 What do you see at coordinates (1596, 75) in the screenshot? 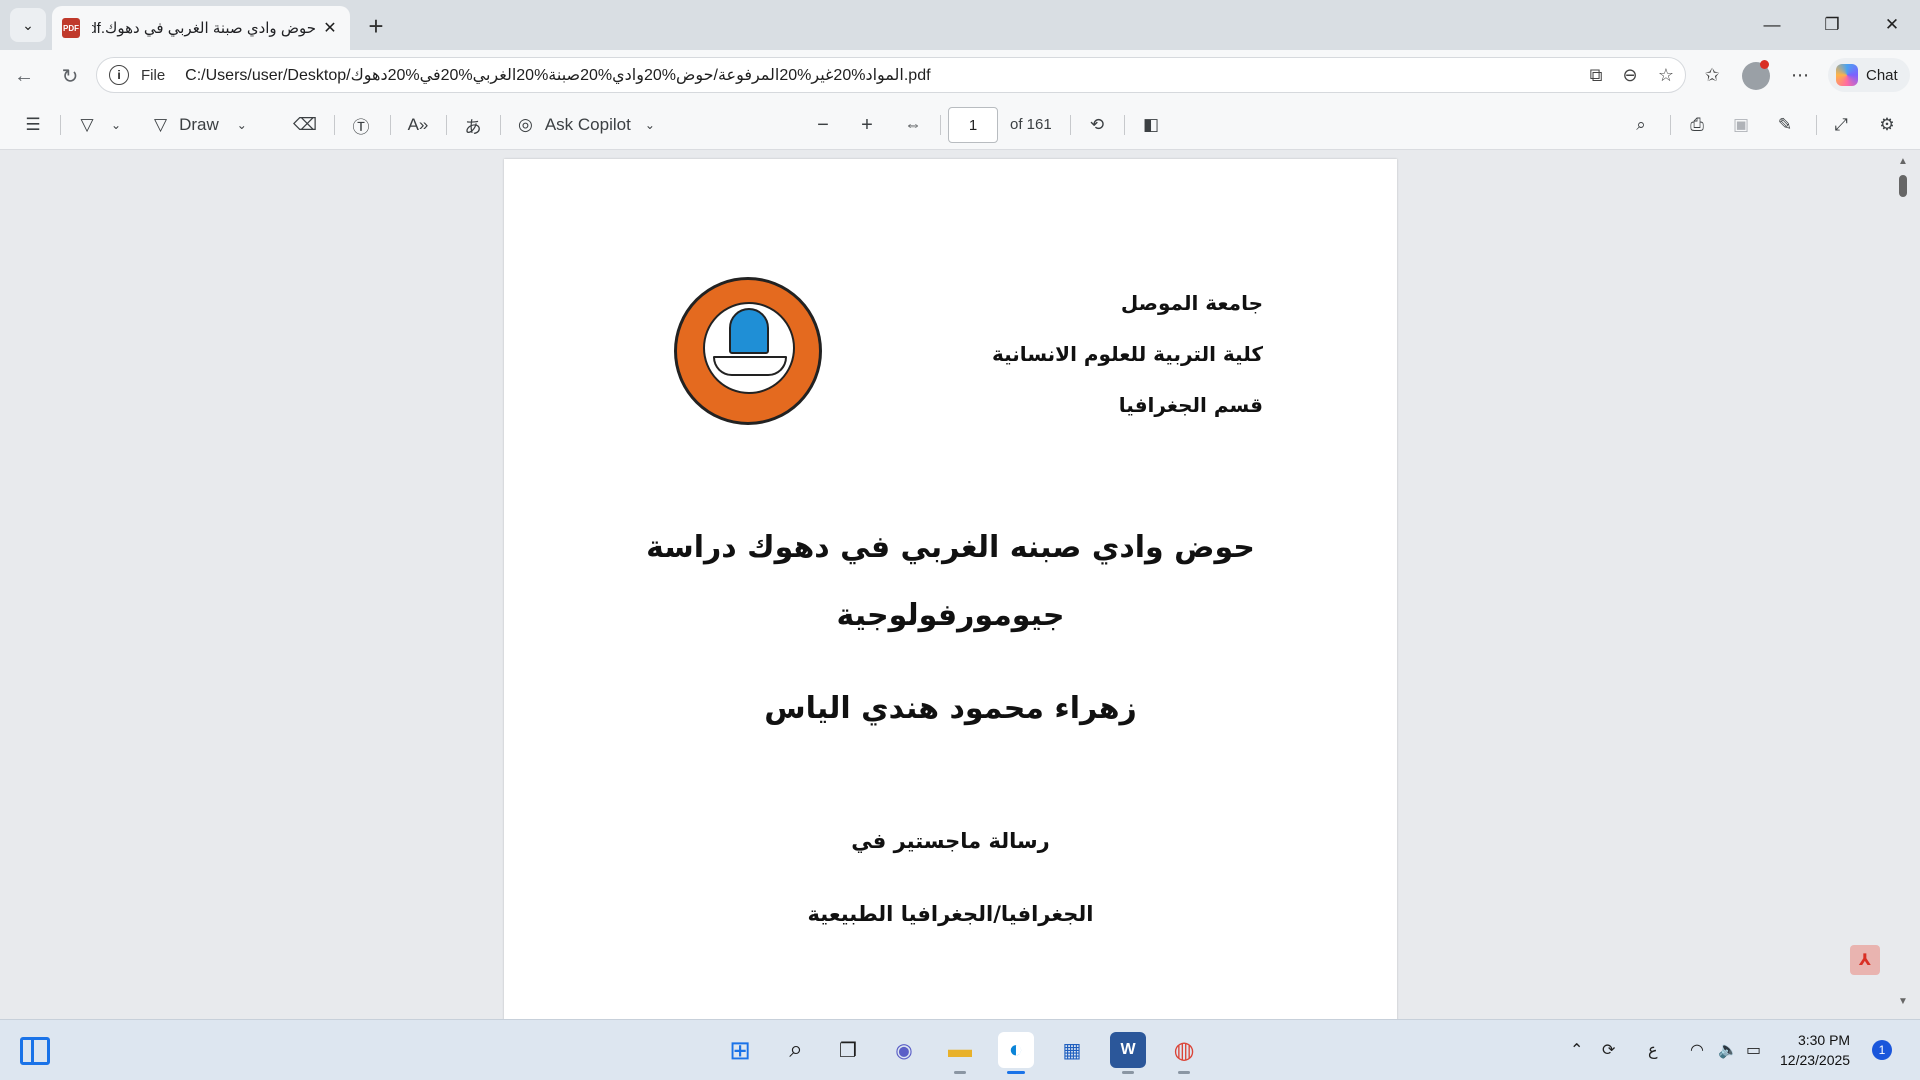
I see `immersive-reader-icon: ⧉` at bounding box center [1596, 75].